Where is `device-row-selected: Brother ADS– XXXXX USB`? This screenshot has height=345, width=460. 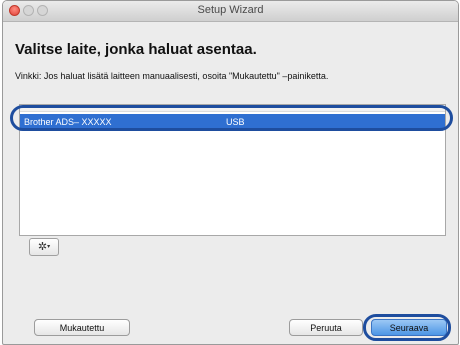 device-row-selected: Brother ADS– XXXXX USB is located at coordinates (232, 122).